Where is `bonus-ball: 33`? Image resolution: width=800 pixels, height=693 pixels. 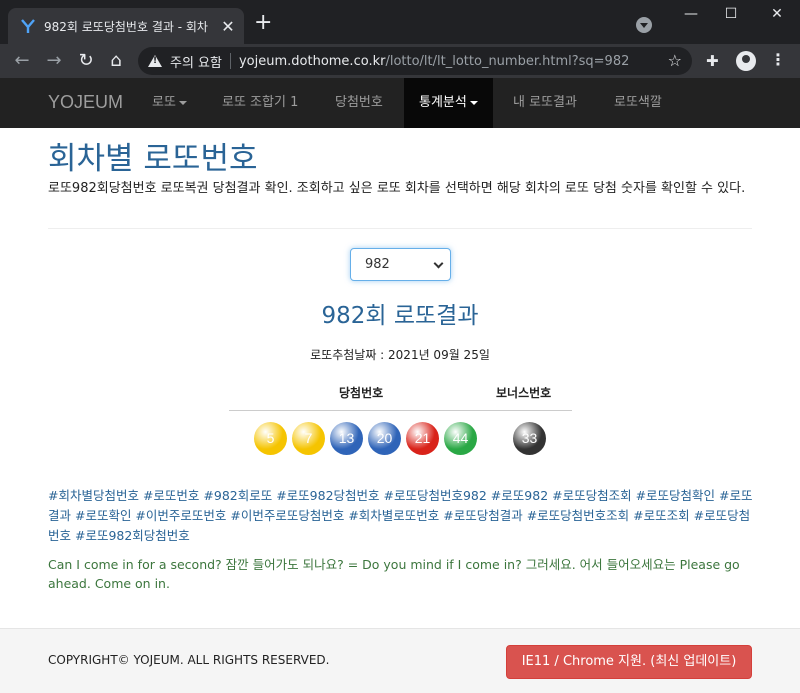
bonus-ball: 33 is located at coordinates (529, 438).